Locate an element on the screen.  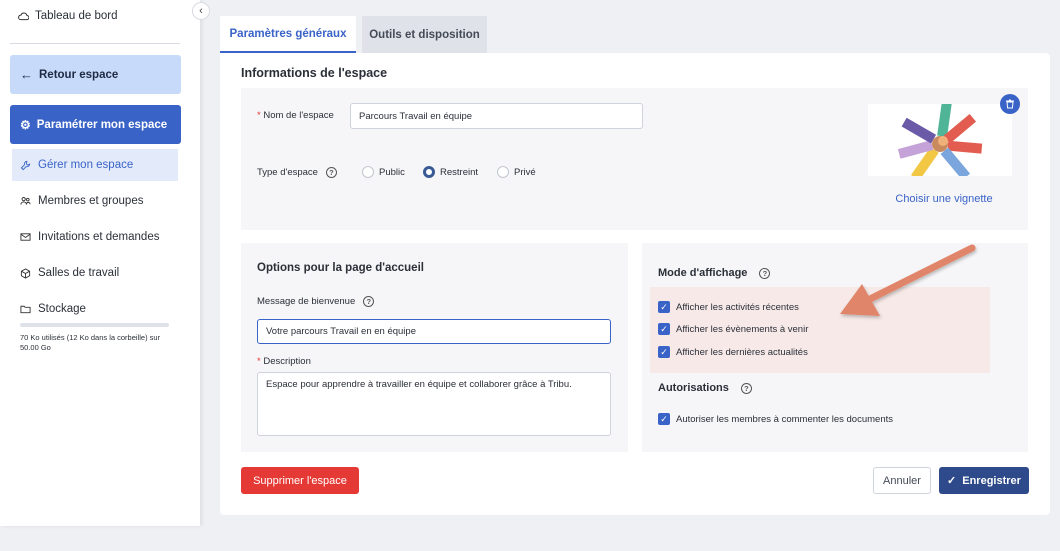
authorizations-title: Autorisations ? is located at coordinates (705, 388).